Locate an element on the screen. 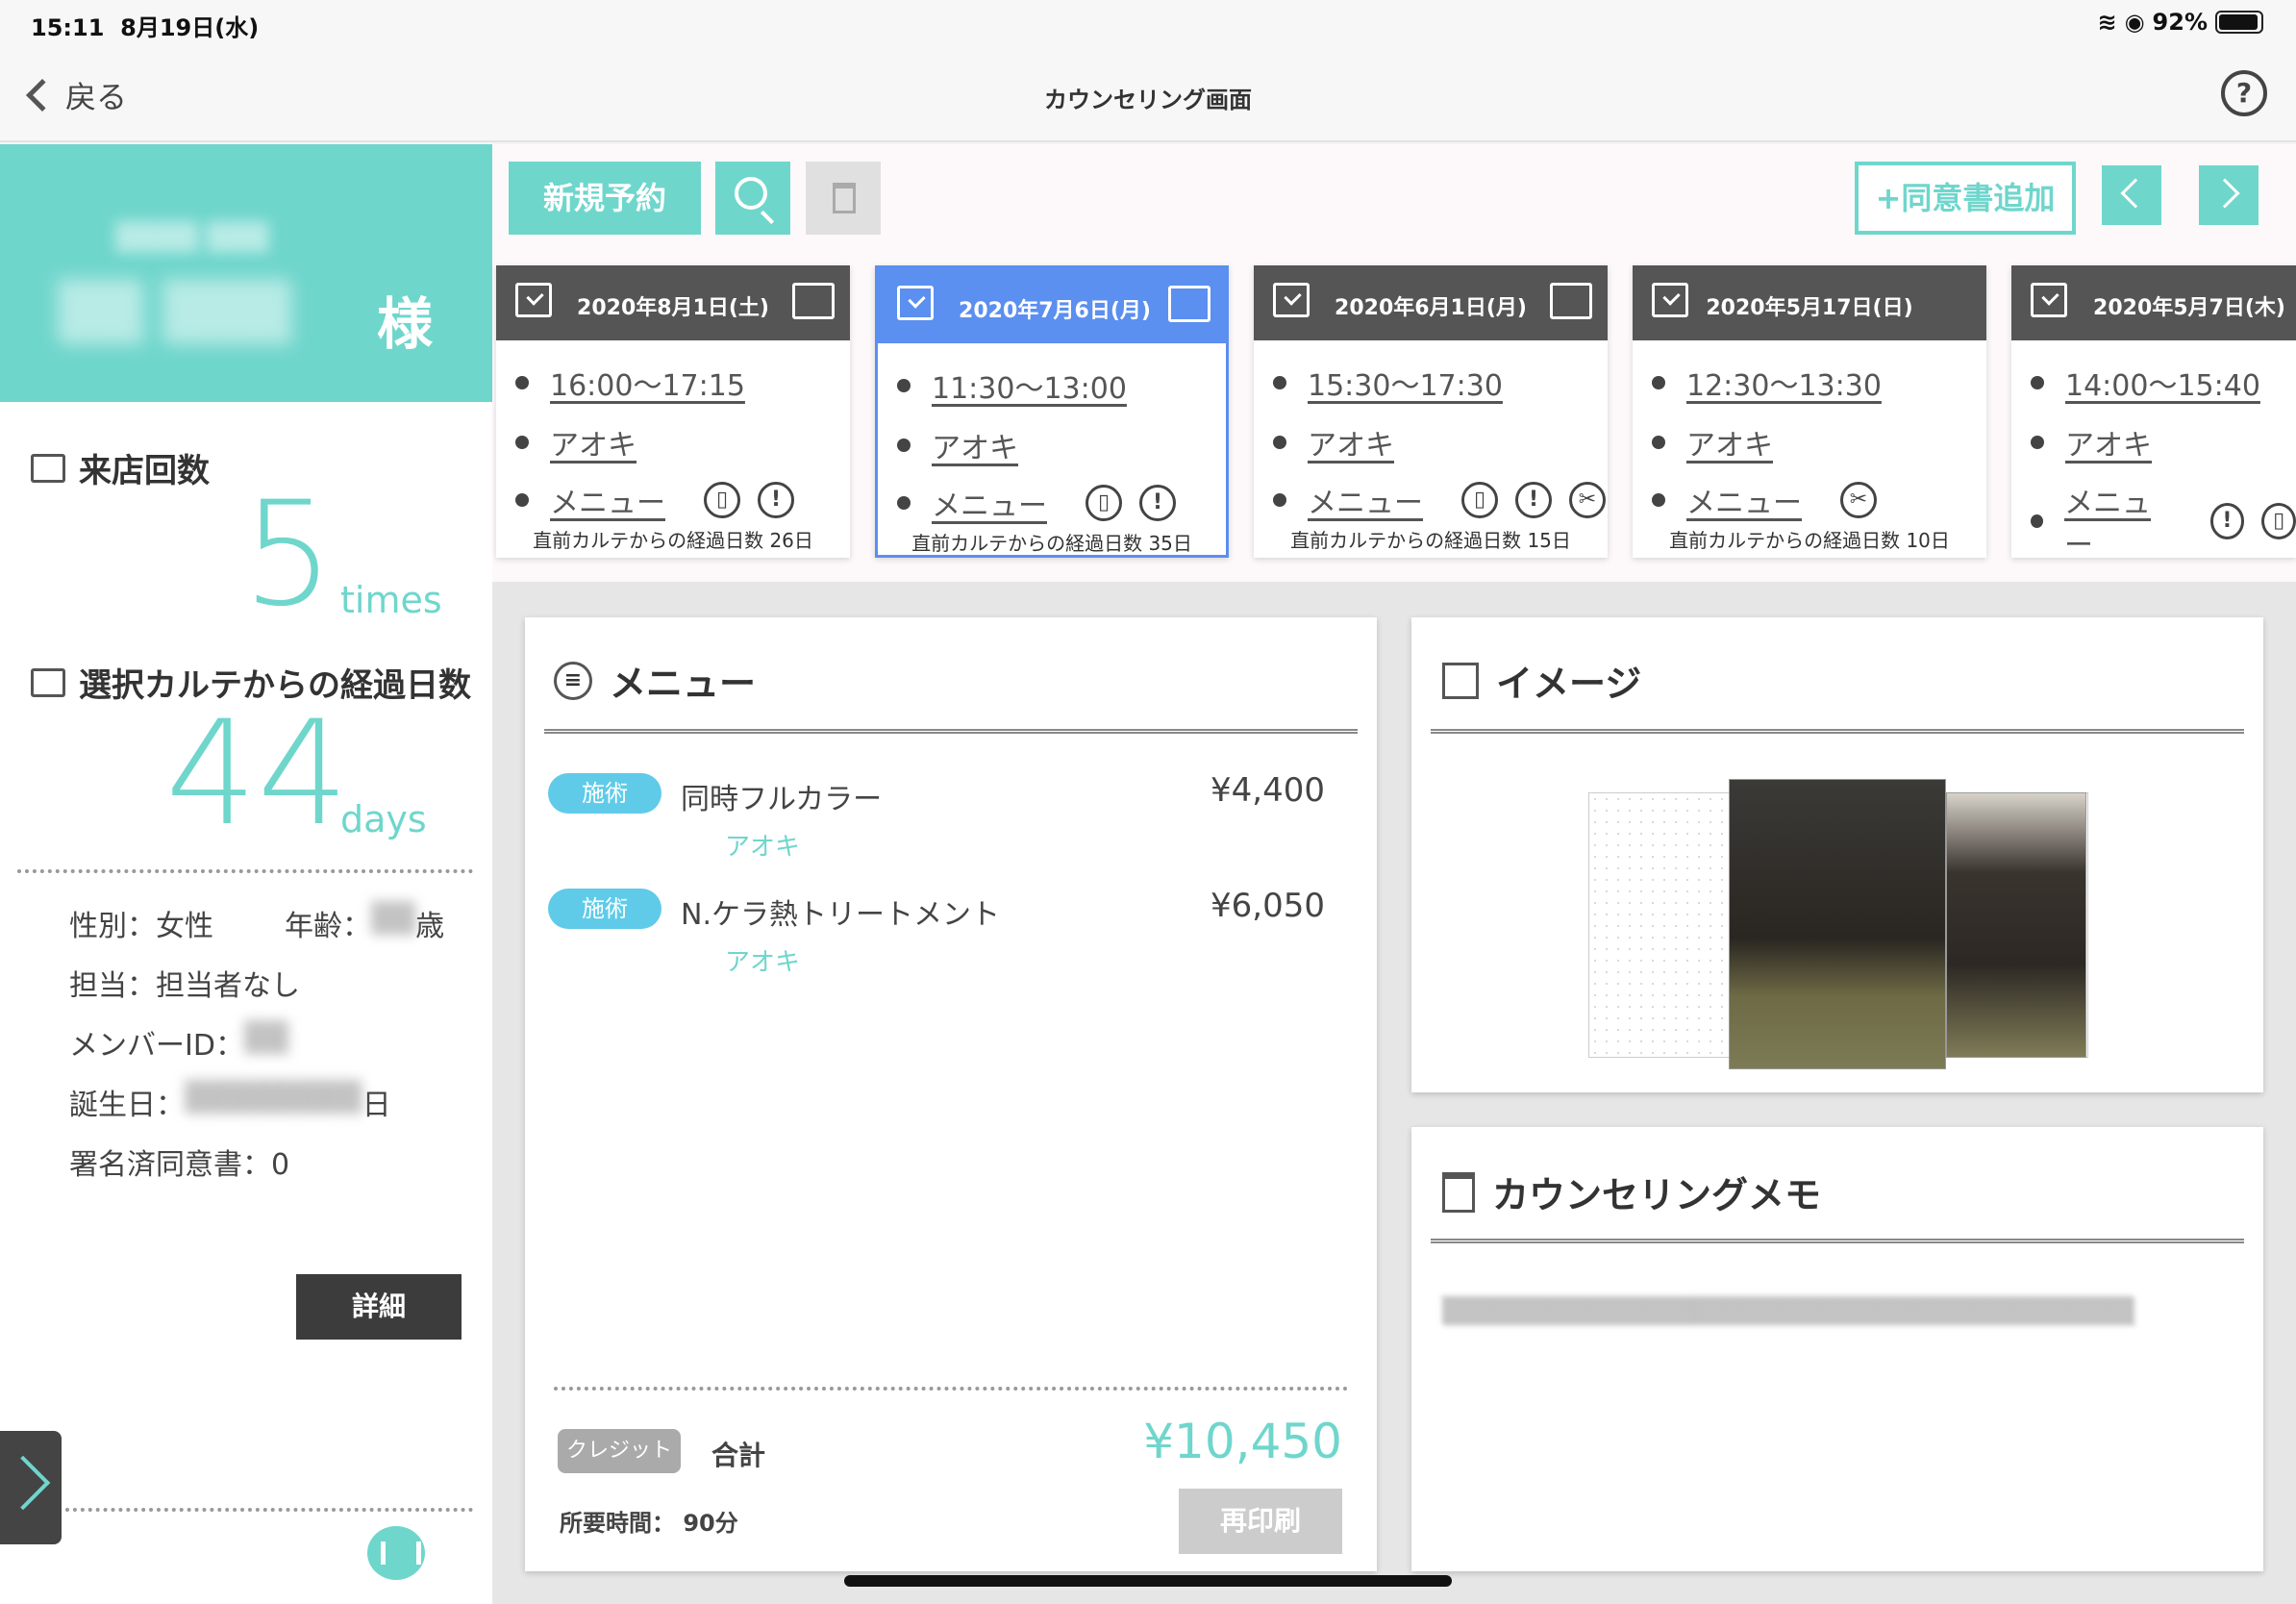 The height and width of the screenshot is (1604, 2296). delete-button is located at coordinates (843, 198).